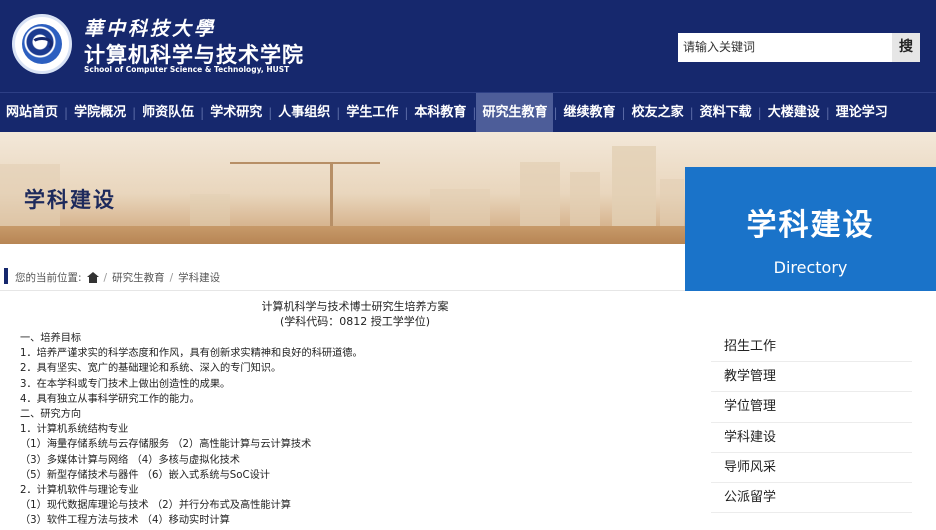 The width and height of the screenshot is (936, 530). What do you see at coordinates (726, 113) in the screenshot?
I see `nav-item: 资料下载` at bounding box center [726, 113].